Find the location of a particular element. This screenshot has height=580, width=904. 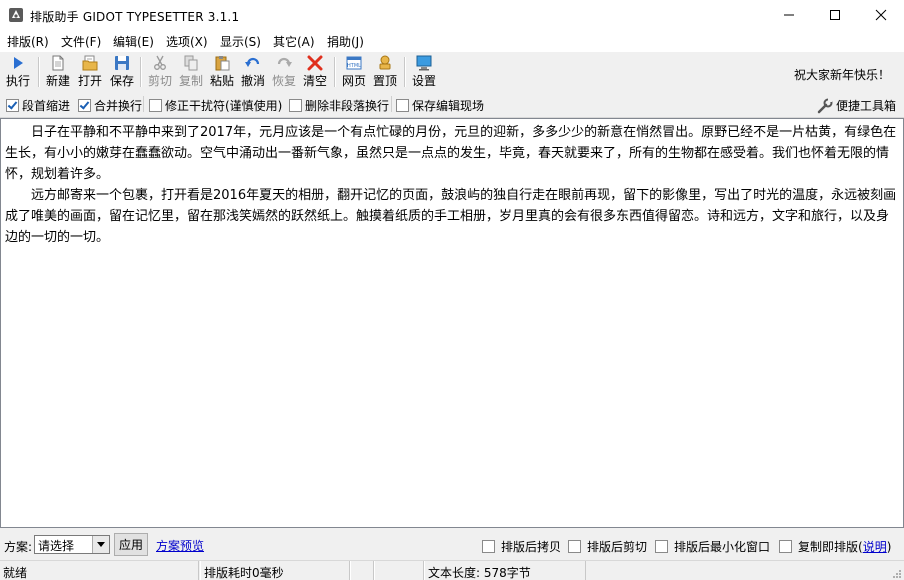

new-document-icon is located at coordinates (58, 63).